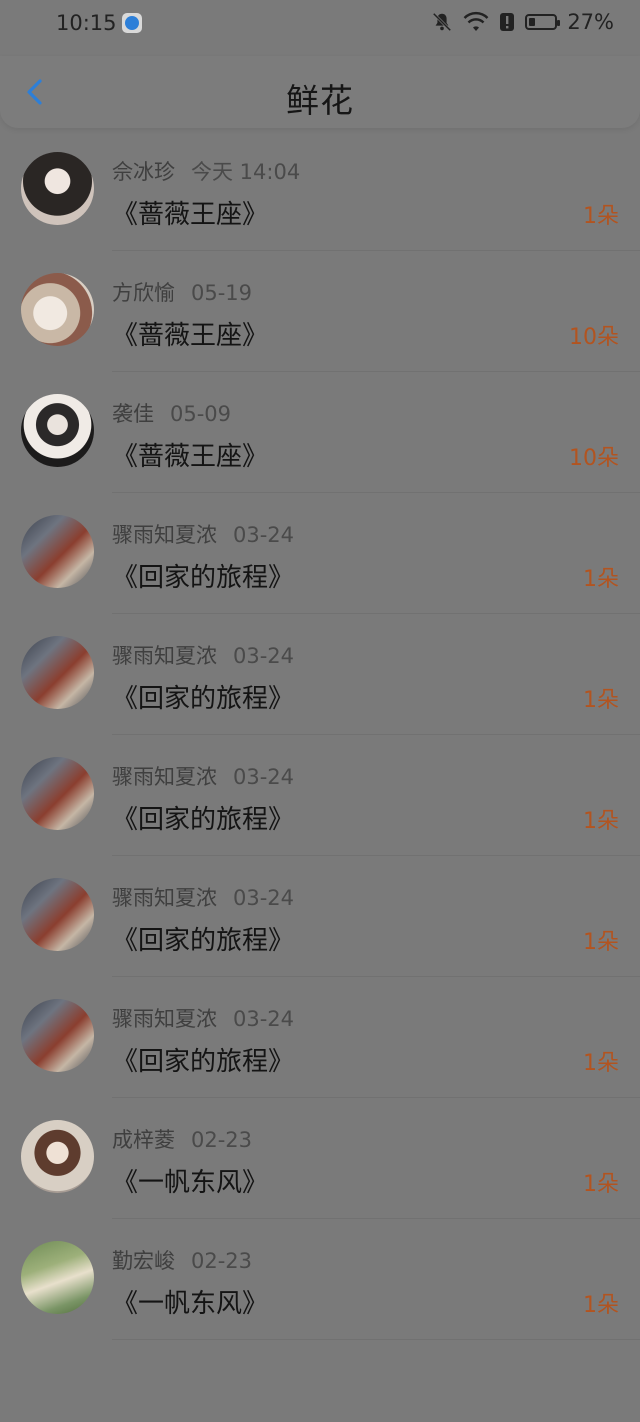 This screenshot has width=640, height=1422. Describe the element at coordinates (201, 414) in the screenshot. I see `gift-date: 05-09` at that location.